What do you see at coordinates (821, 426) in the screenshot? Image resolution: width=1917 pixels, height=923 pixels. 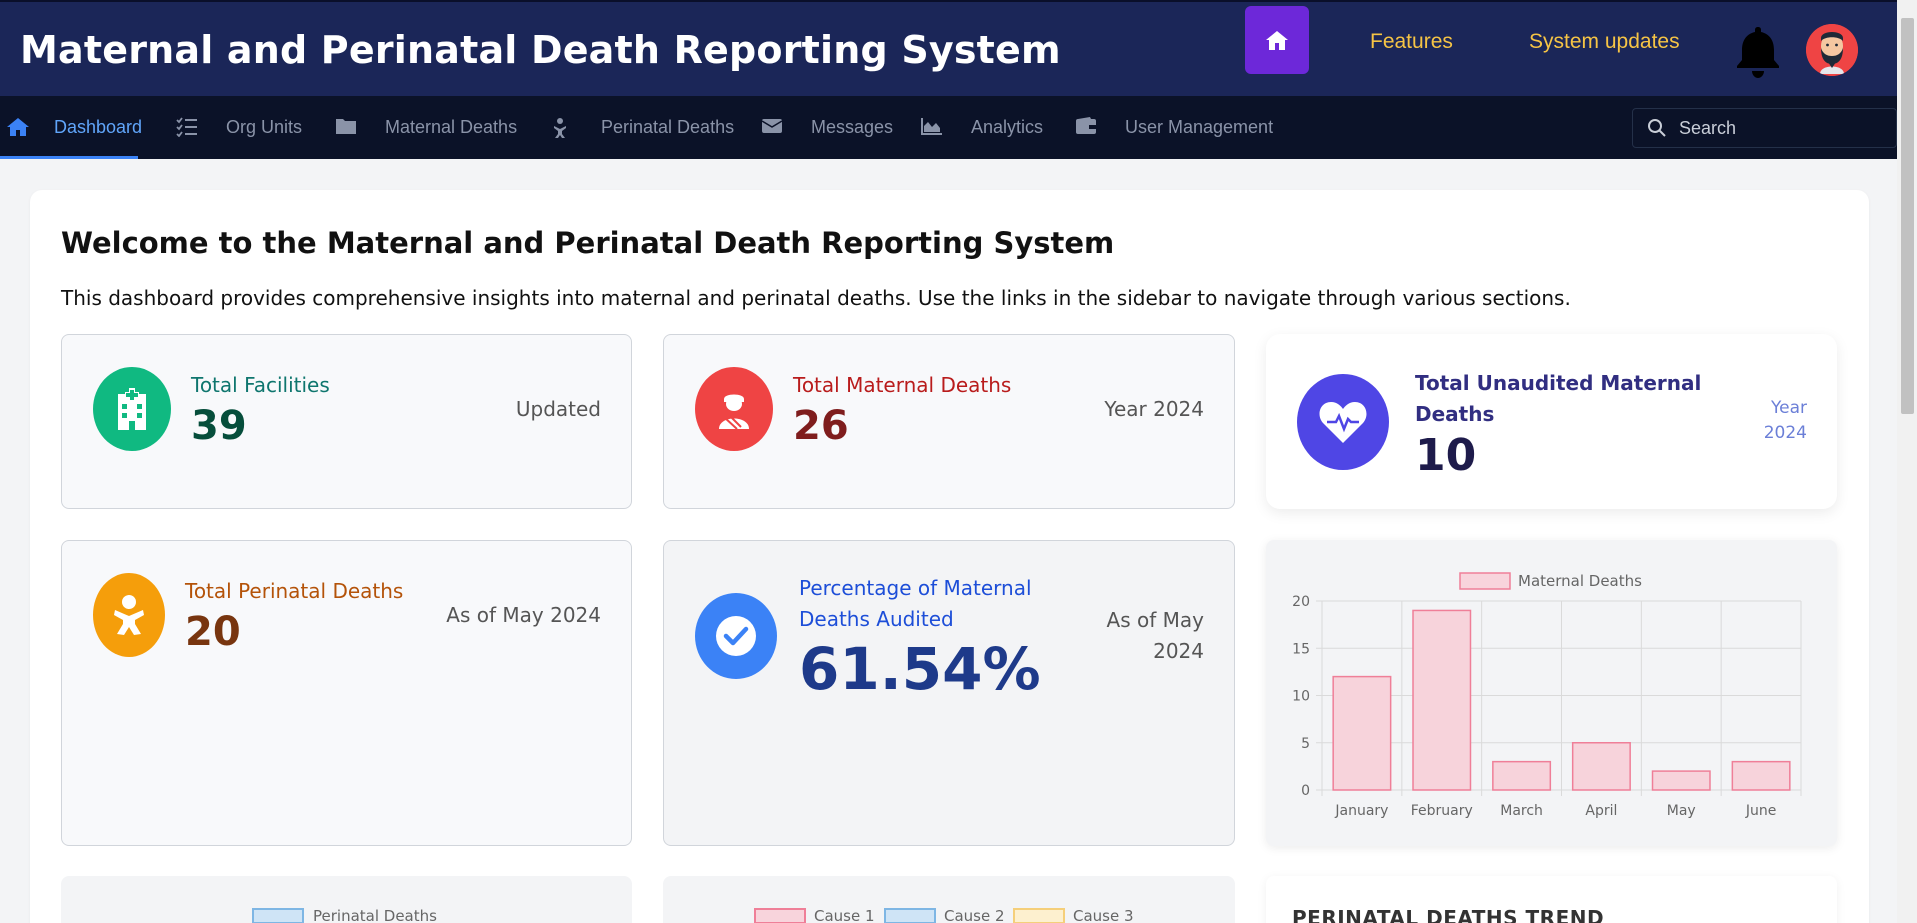 I see `maternal-value: 26` at bounding box center [821, 426].